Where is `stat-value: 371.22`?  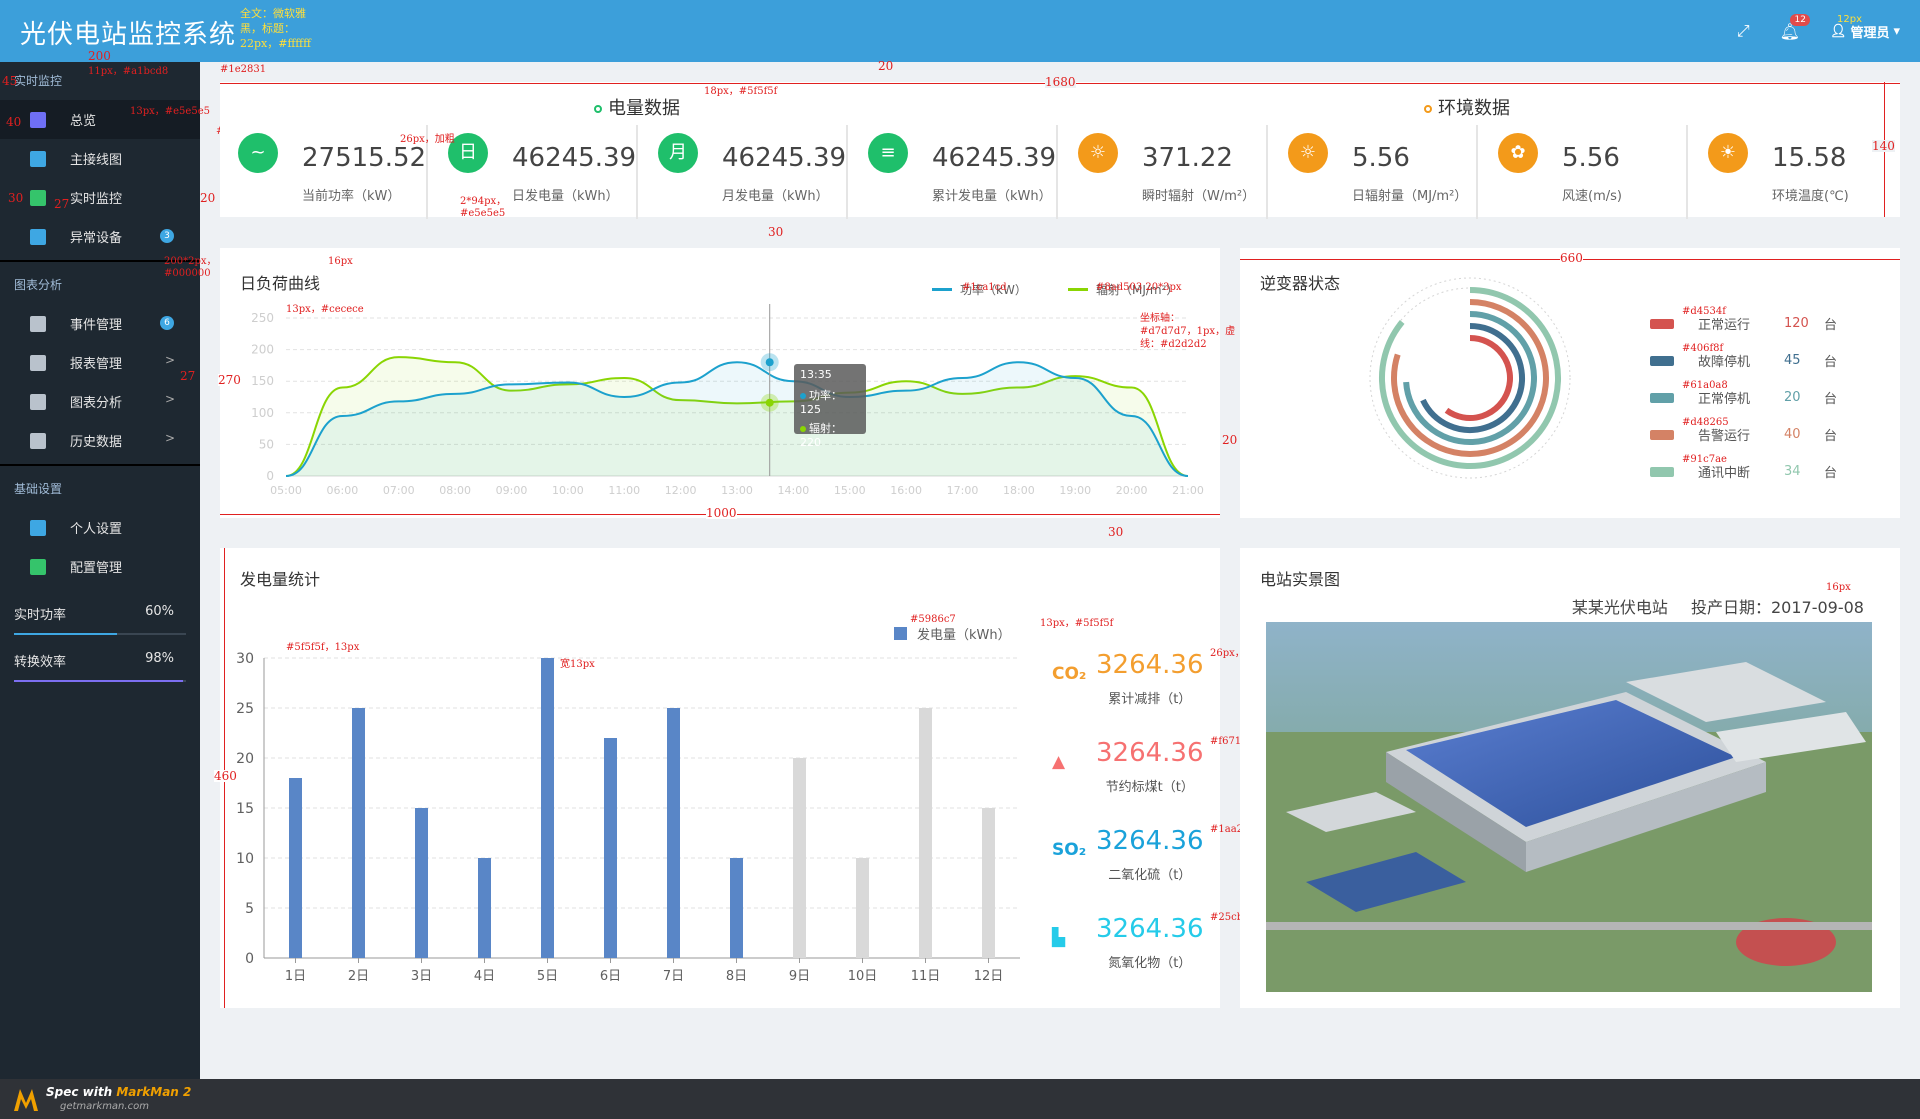
stat-value: 371.22 is located at coordinates (1187, 158).